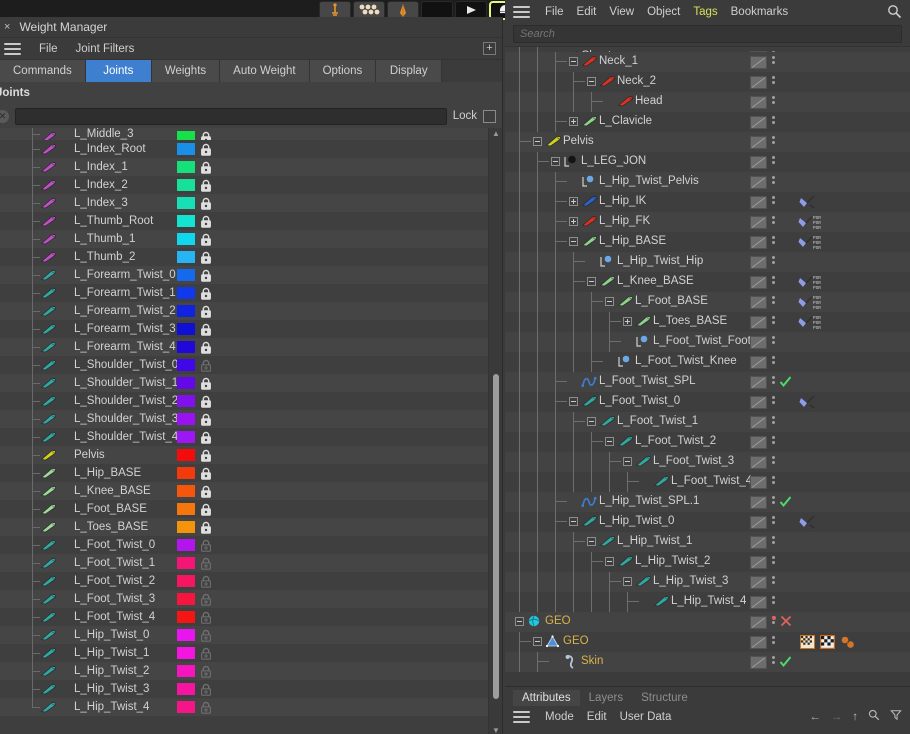 Image resolution: width=910 pixels, height=734 pixels. What do you see at coordinates (105, 49) in the screenshot?
I see `menu-item-joint-filters: Joint Filters` at bounding box center [105, 49].